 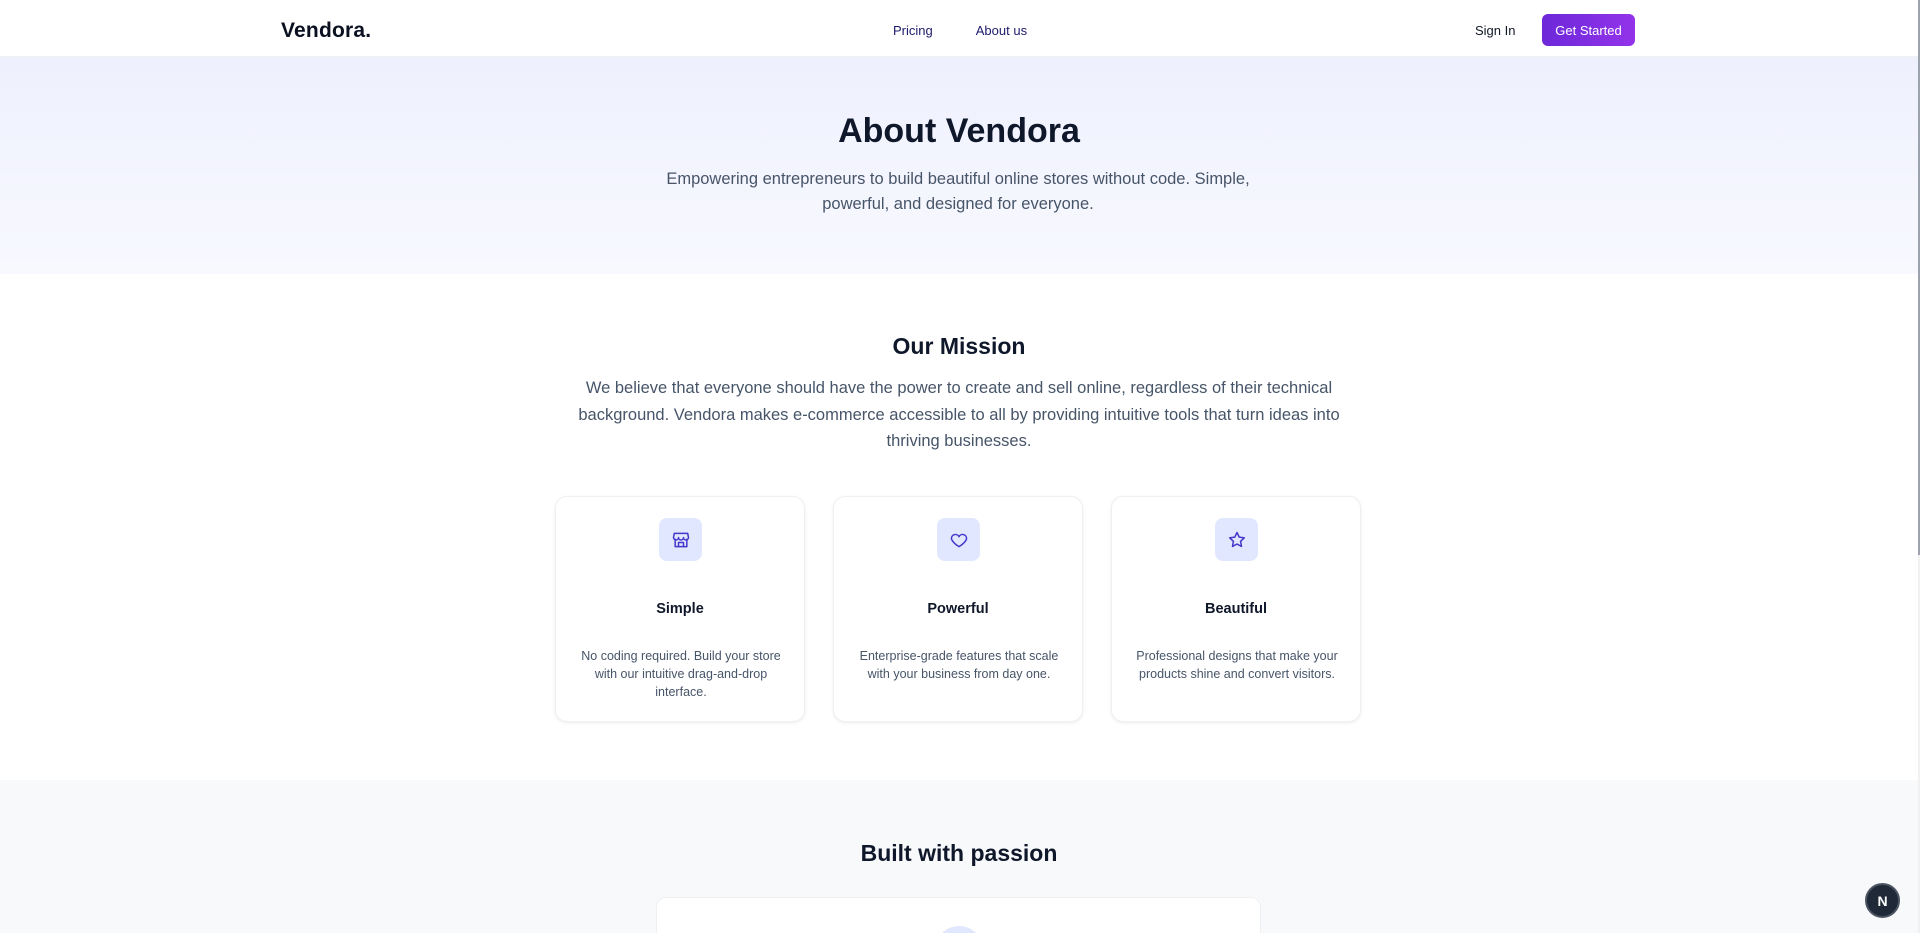 What do you see at coordinates (958, 915) in the screenshot?
I see `passion-card` at bounding box center [958, 915].